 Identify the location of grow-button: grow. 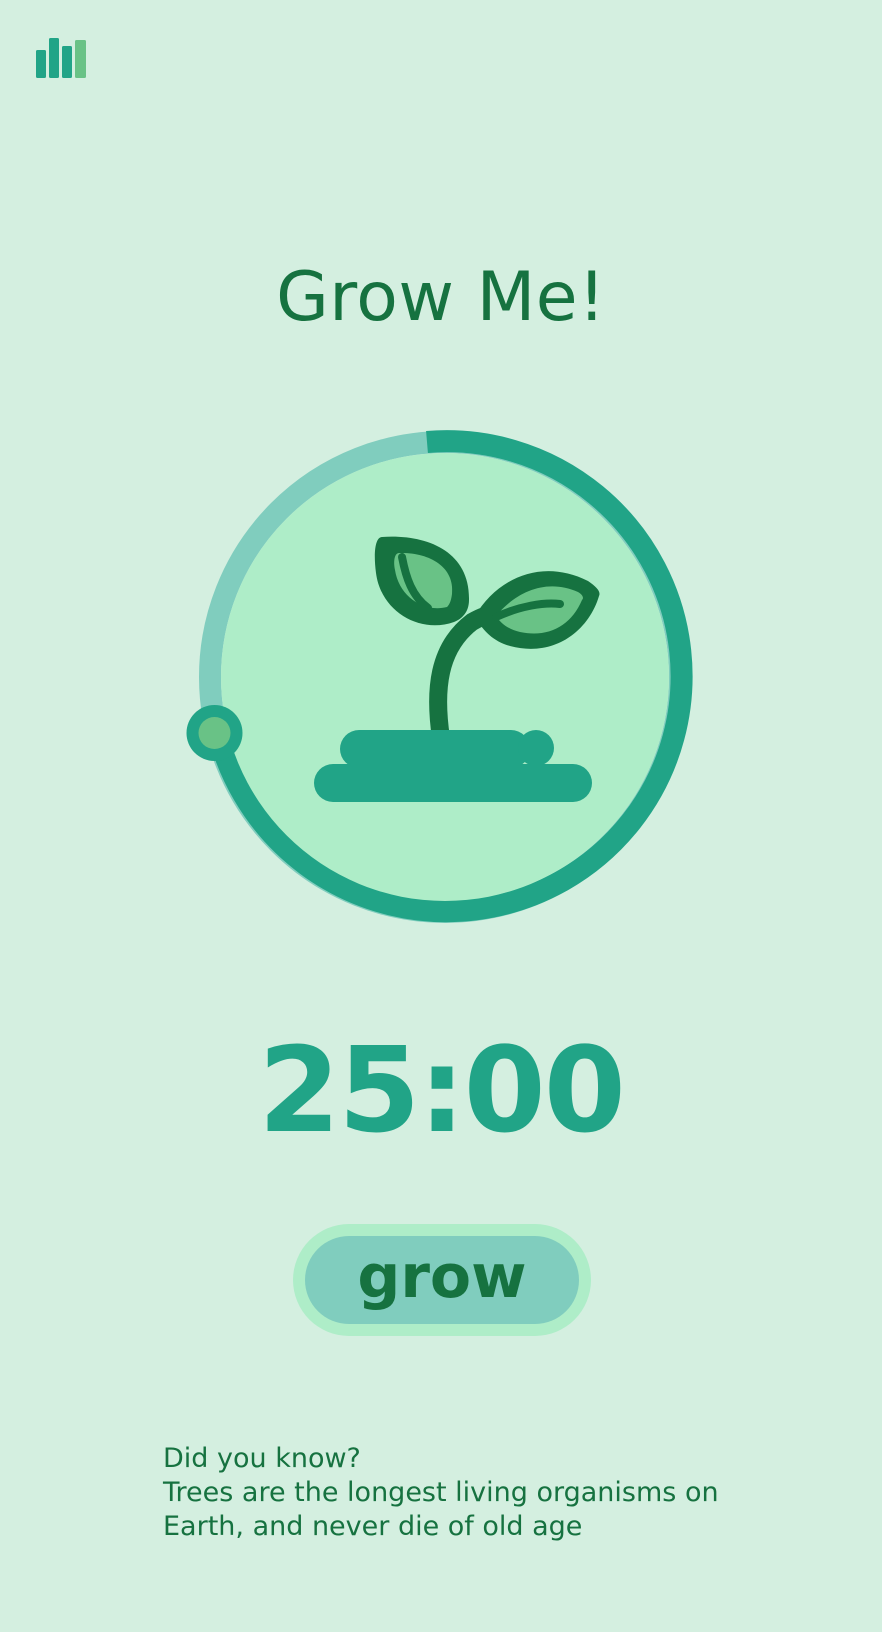
(442, 1280).